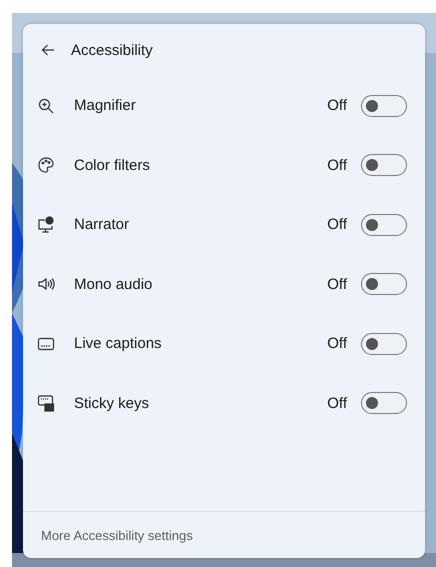 This screenshot has width=436, height=567. What do you see at coordinates (112, 165) in the screenshot?
I see `setting-label: Color filters` at bounding box center [112, 165].